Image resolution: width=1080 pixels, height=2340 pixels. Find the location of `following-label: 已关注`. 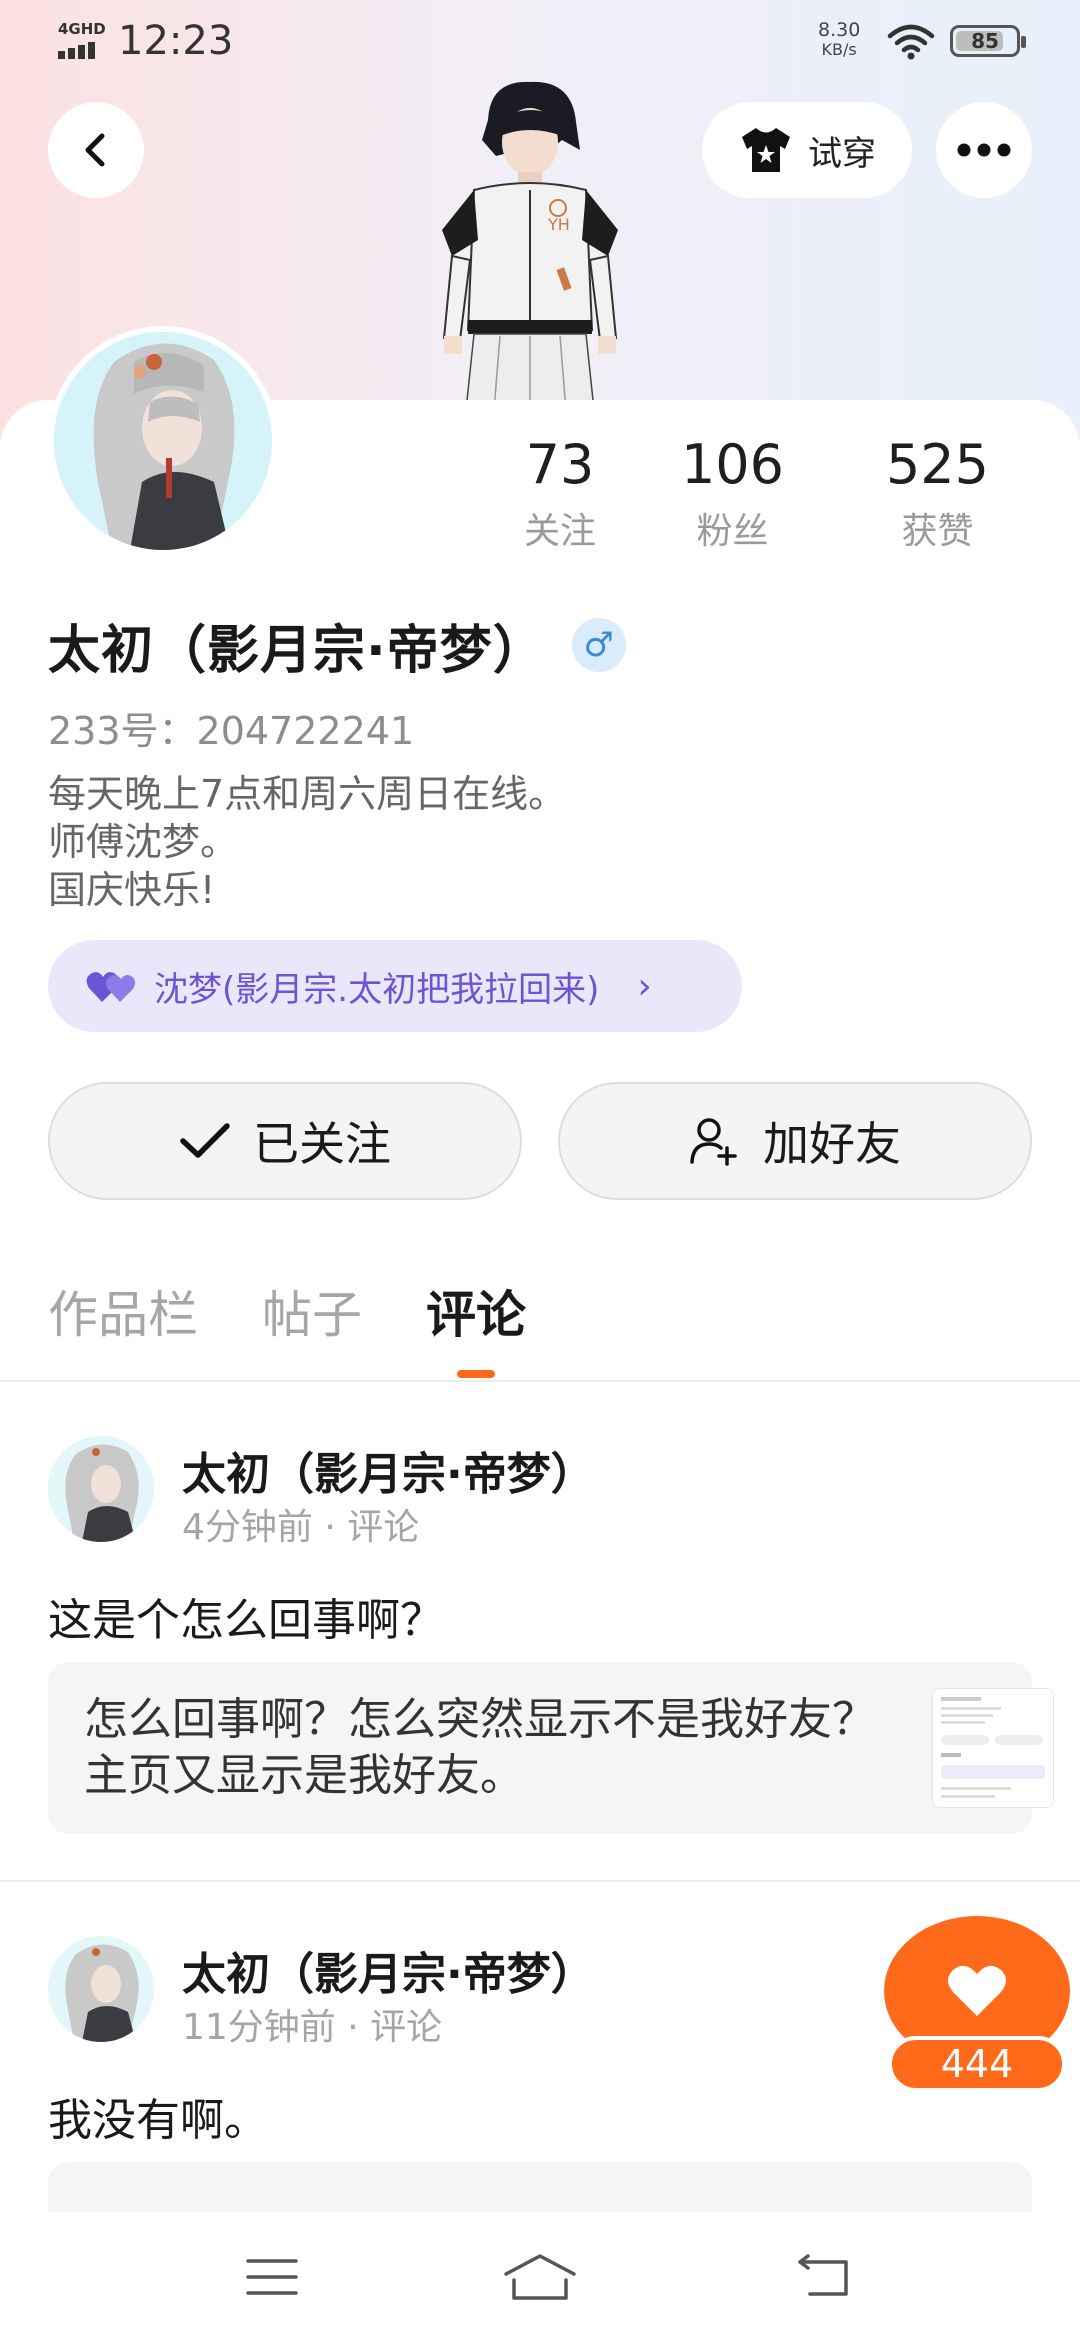

following-label: 已关注 is located at coordinates (322, 1144).